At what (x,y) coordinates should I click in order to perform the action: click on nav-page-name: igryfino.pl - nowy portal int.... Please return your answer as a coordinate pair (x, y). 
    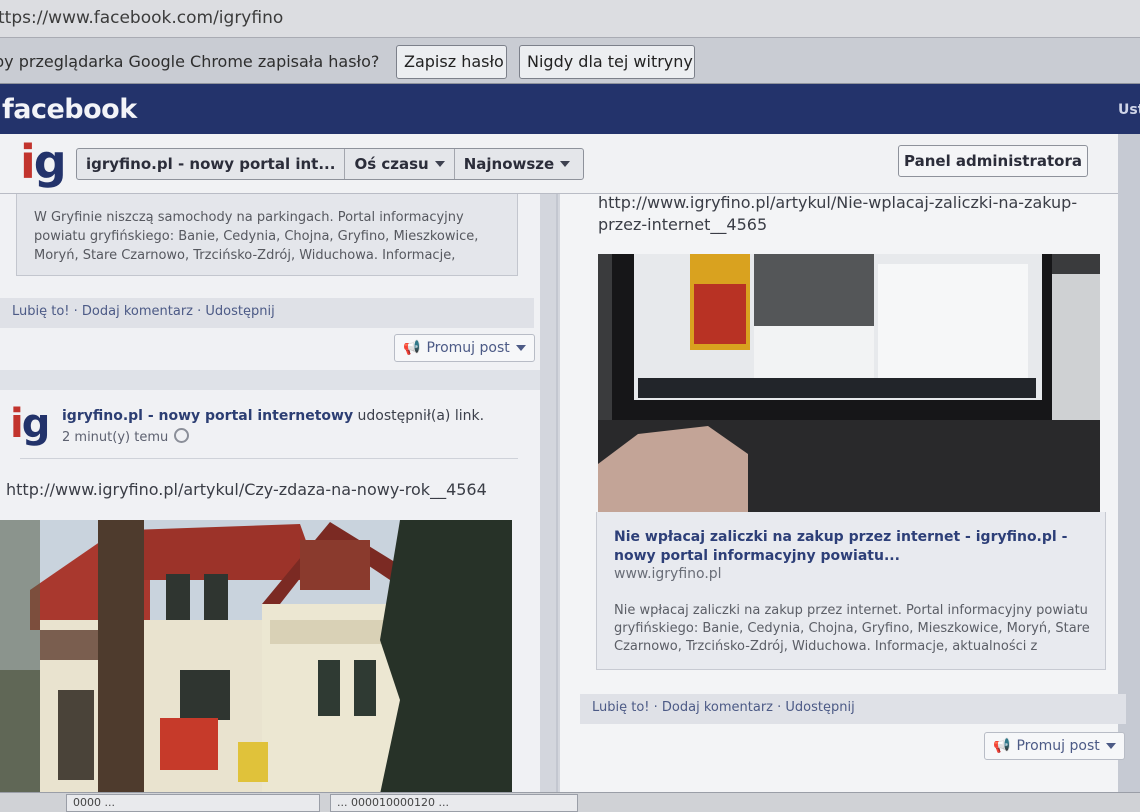
    Looking at the image, I should click on (211, 164).